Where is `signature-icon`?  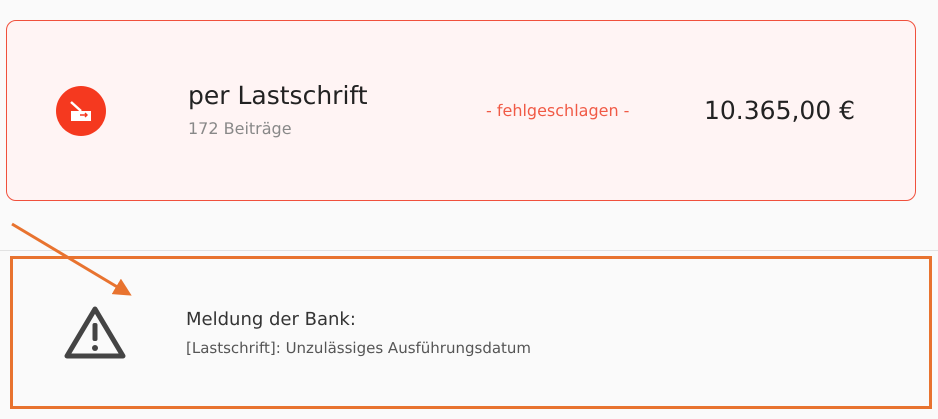
signature-icon is located at coordinates (81, 111).